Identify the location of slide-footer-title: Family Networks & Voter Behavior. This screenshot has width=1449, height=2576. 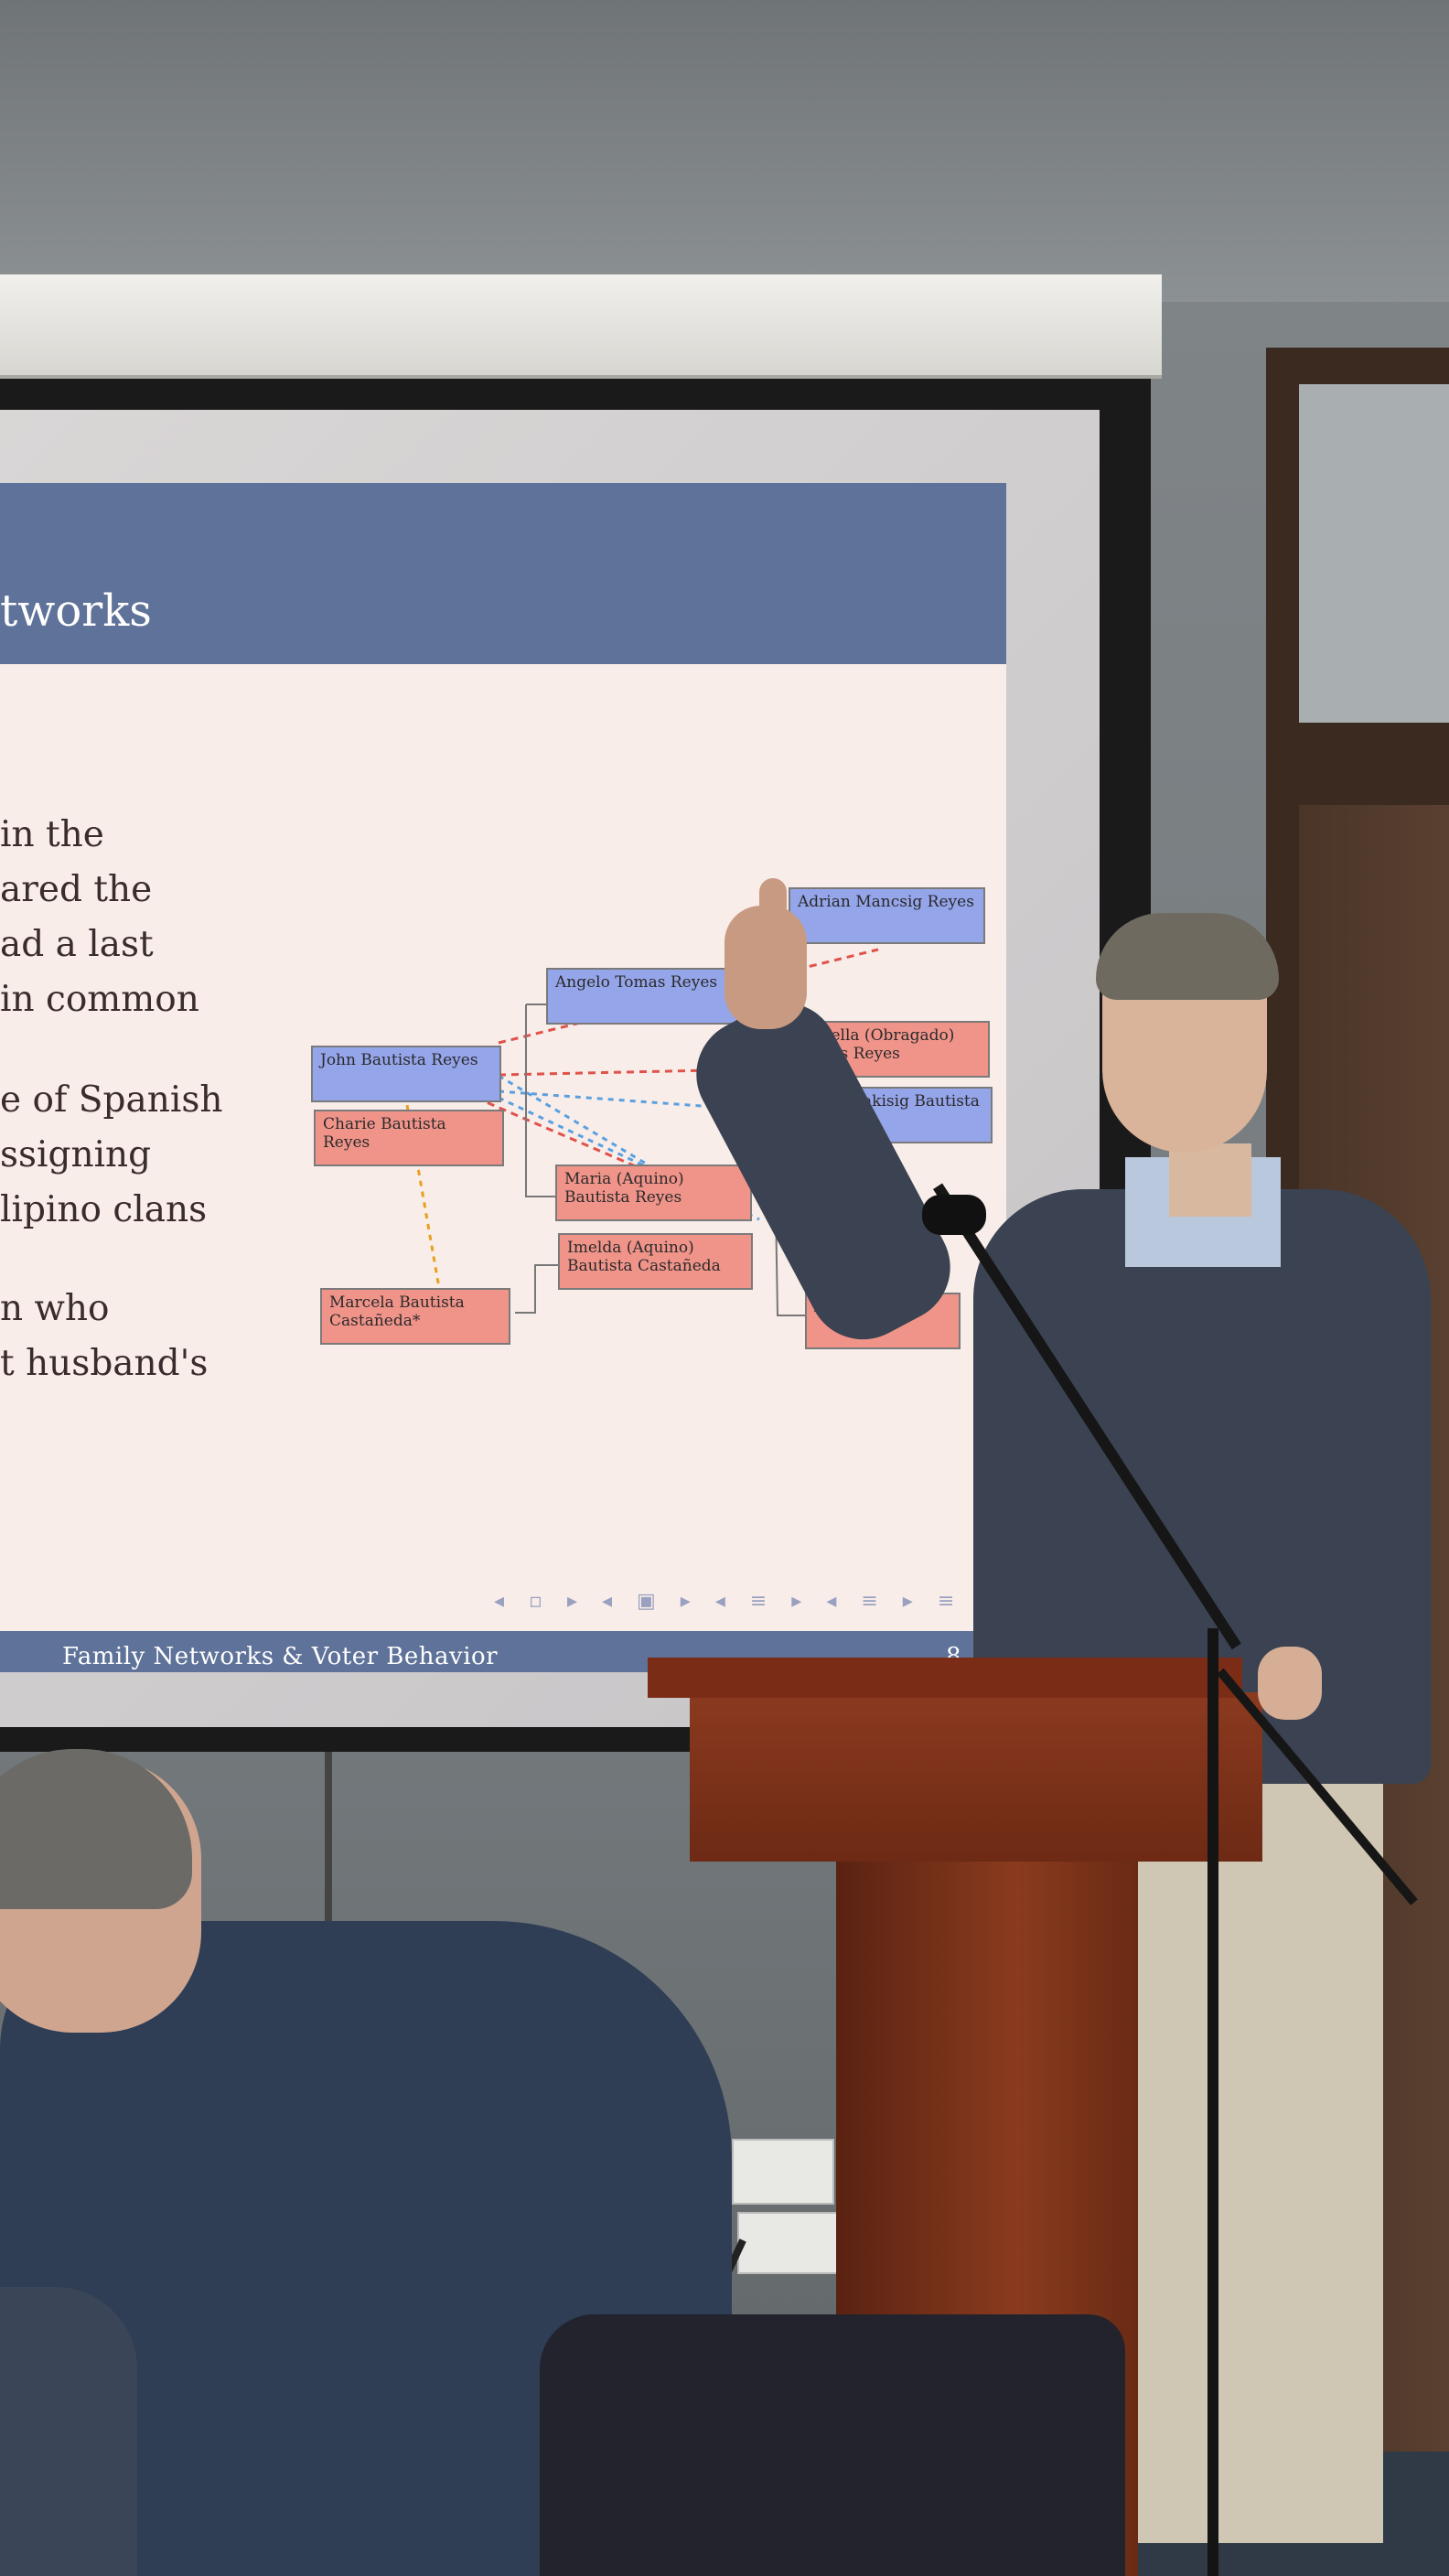
(281, 1657).